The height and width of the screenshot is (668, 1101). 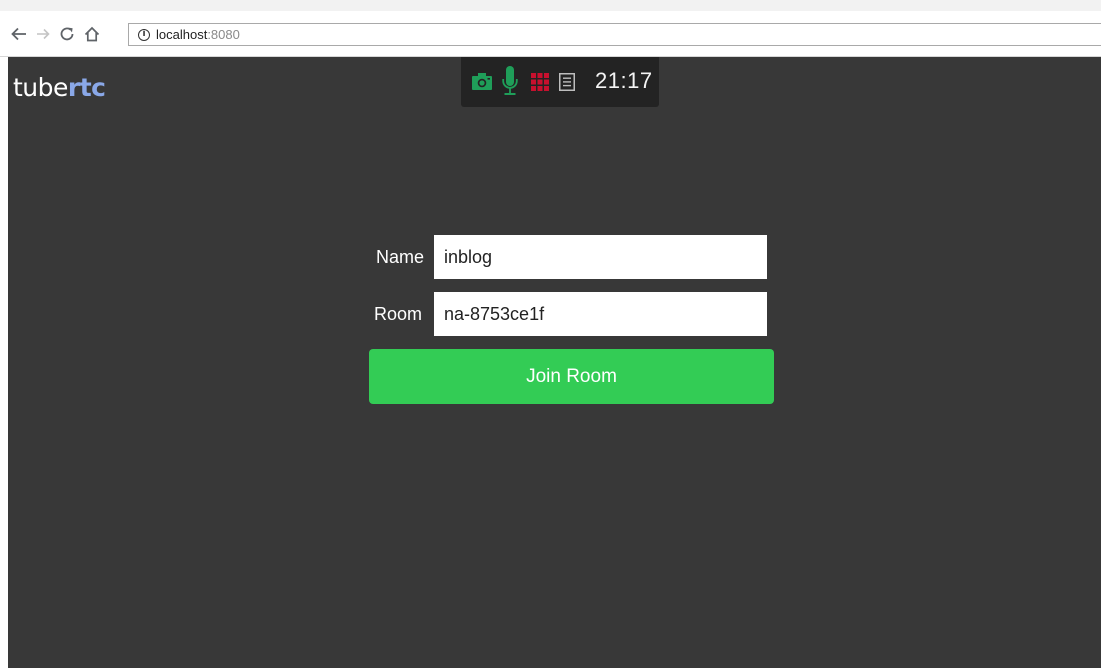 What do you see at coordinates (571, 376) in the screenshot?
I see `join-room-button: Join Room` at bounding box center [571, 376].